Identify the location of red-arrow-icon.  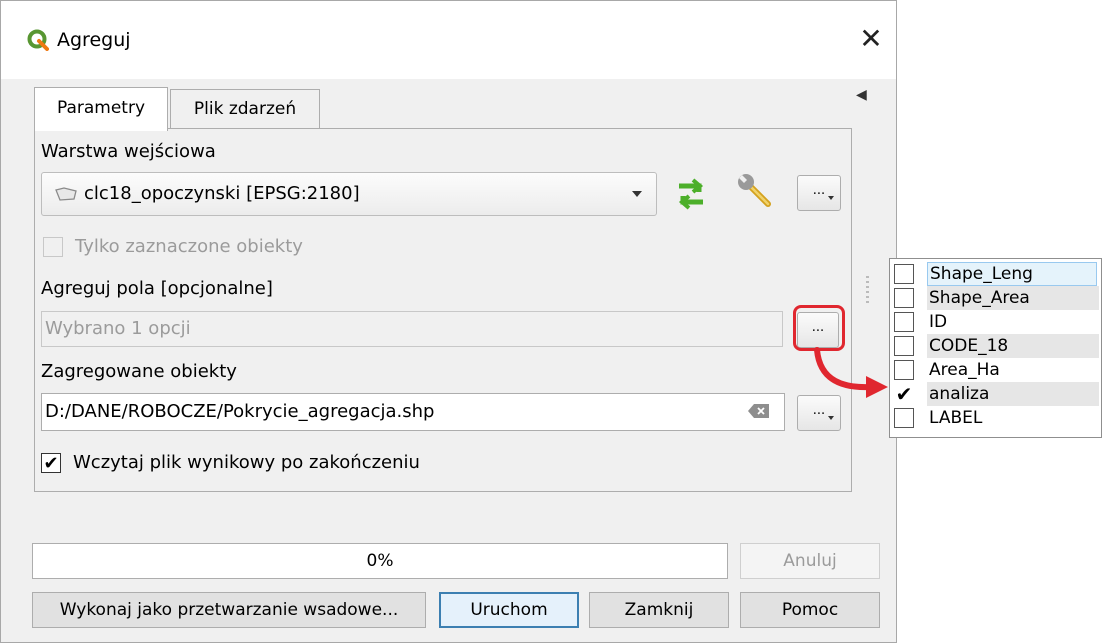
(851, 372).